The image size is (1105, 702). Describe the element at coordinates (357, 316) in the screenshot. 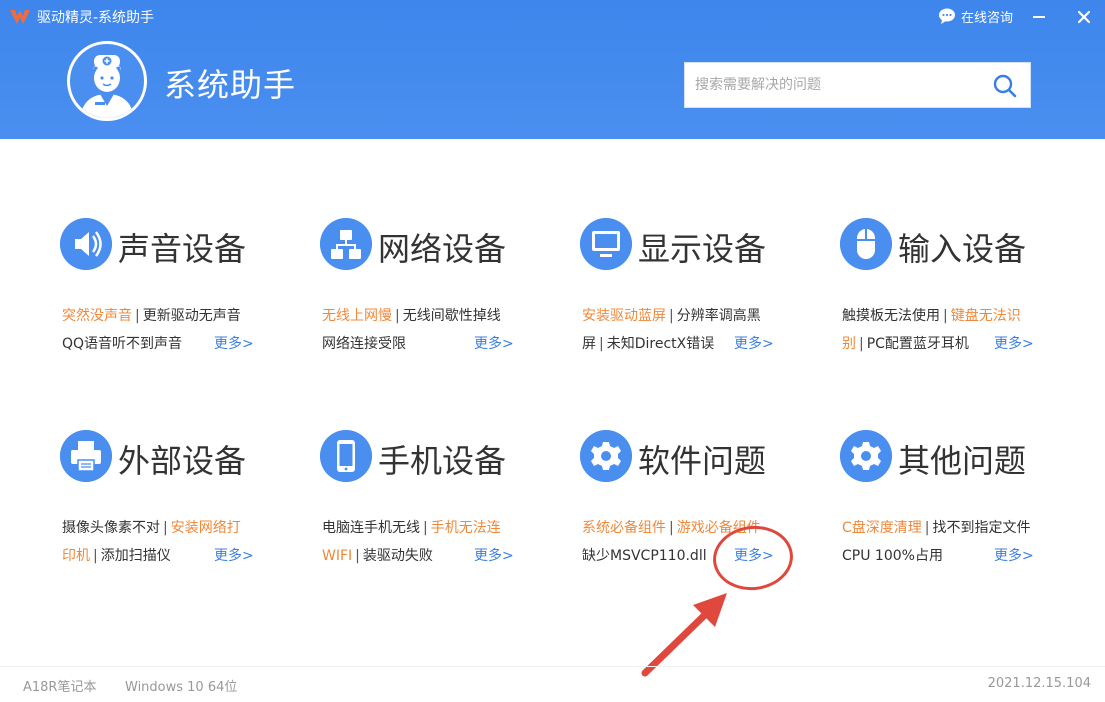

I see `hot-issue-link: 无线上网慢` at that location.